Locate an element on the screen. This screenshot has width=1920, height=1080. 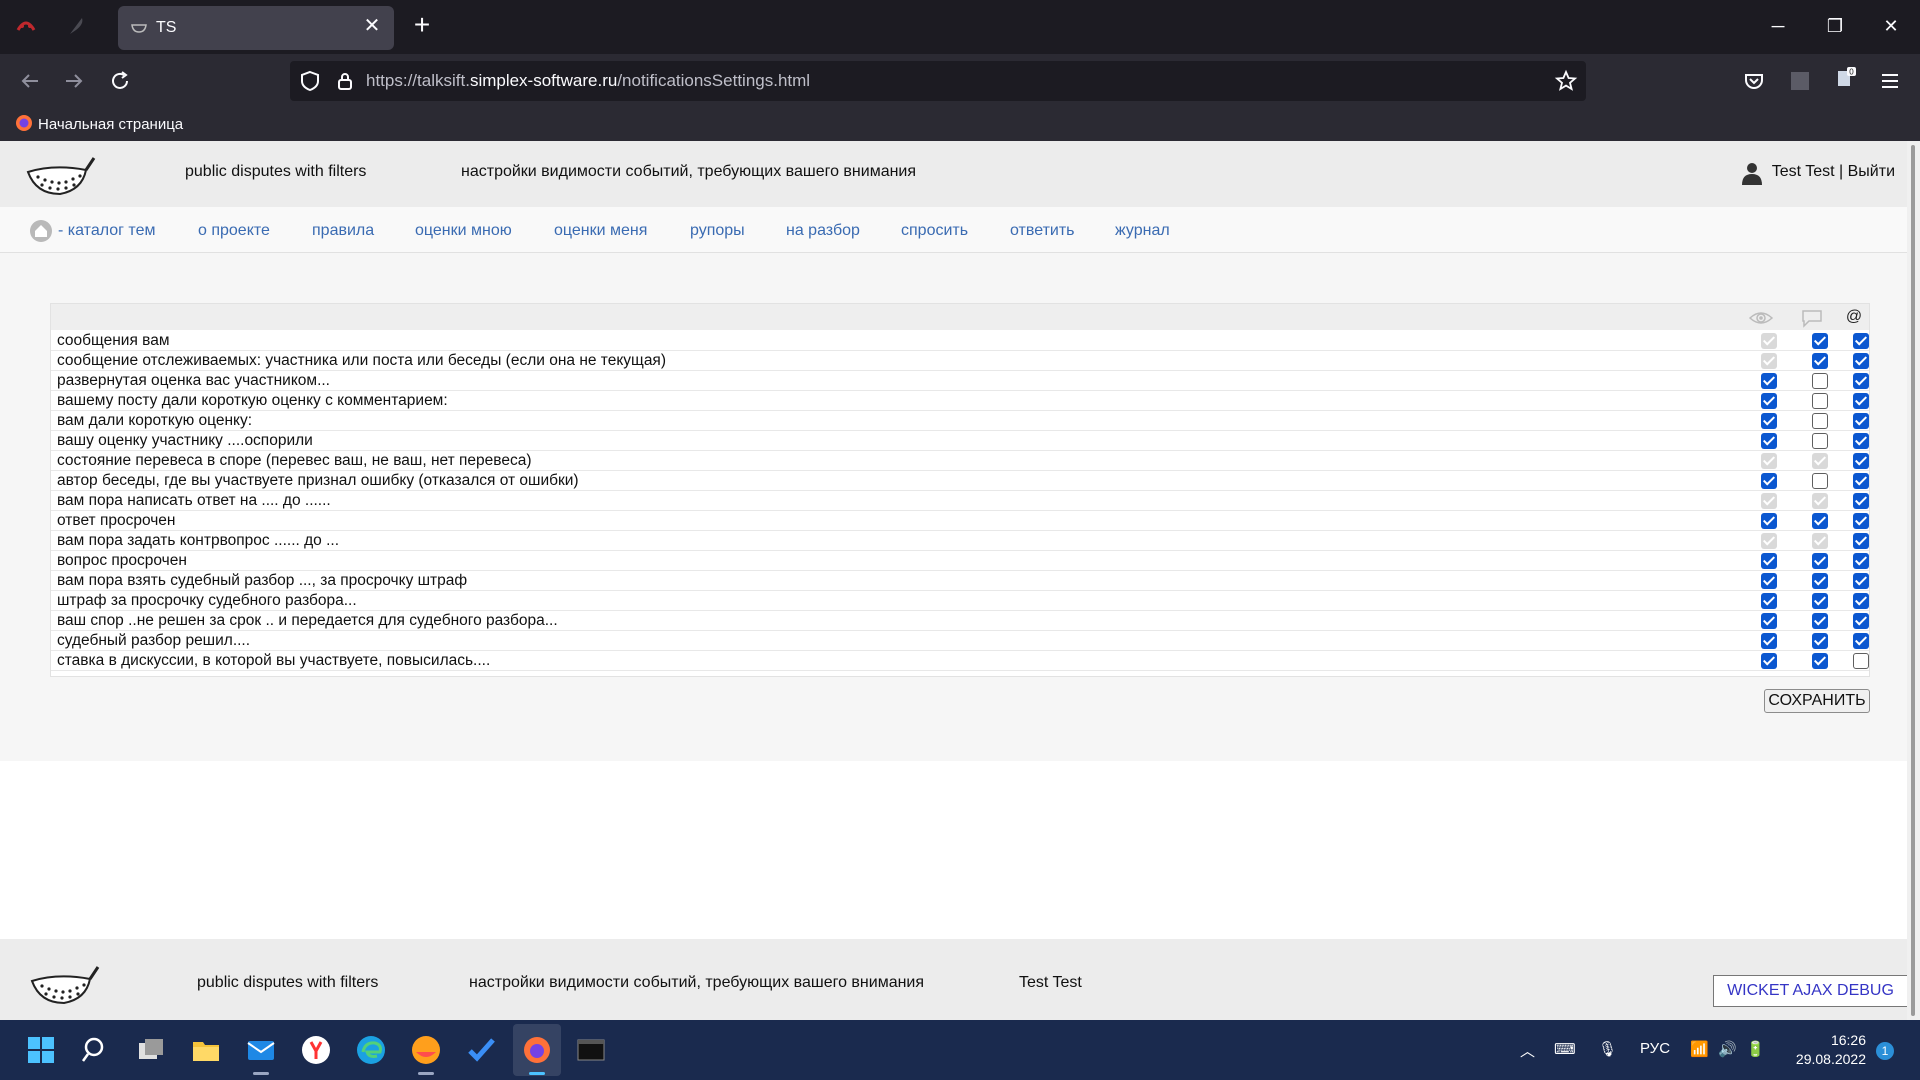
file-explorer-icon is located at coordinates (206, 1050).